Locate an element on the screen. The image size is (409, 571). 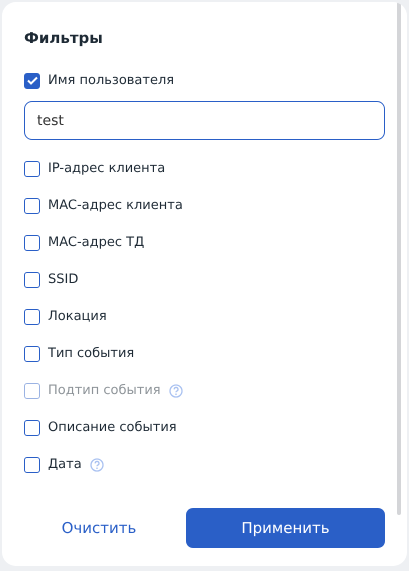
filter-label: SSID is located at coordinates (63, 279).